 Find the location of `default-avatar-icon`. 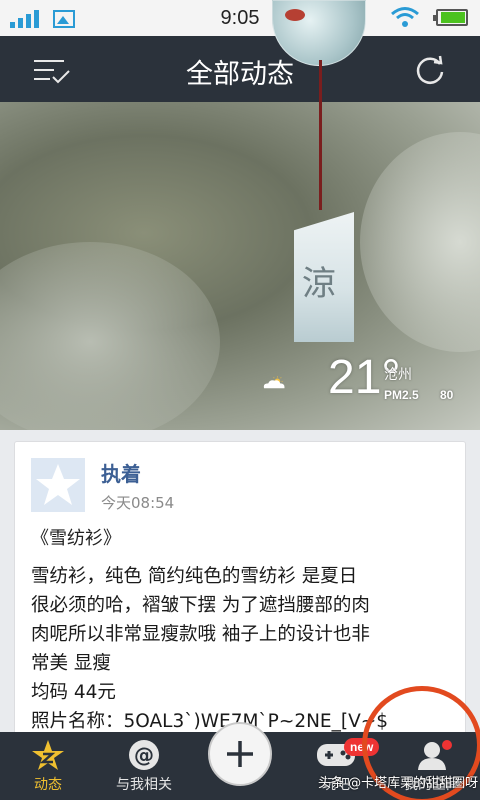

default-avatar-icon is located at coordinates (58, 485).